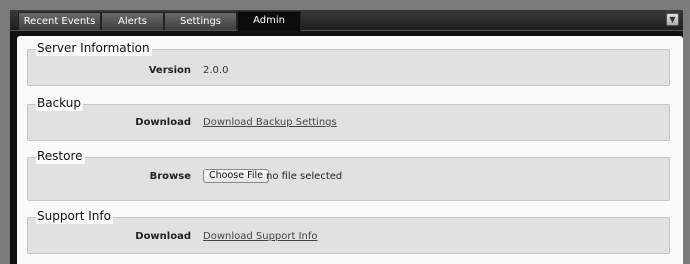  Describe the element at coordinates (270, 122) in the screenshot. I see `download-backup-settings-link: Download Backup Settings` at that location.